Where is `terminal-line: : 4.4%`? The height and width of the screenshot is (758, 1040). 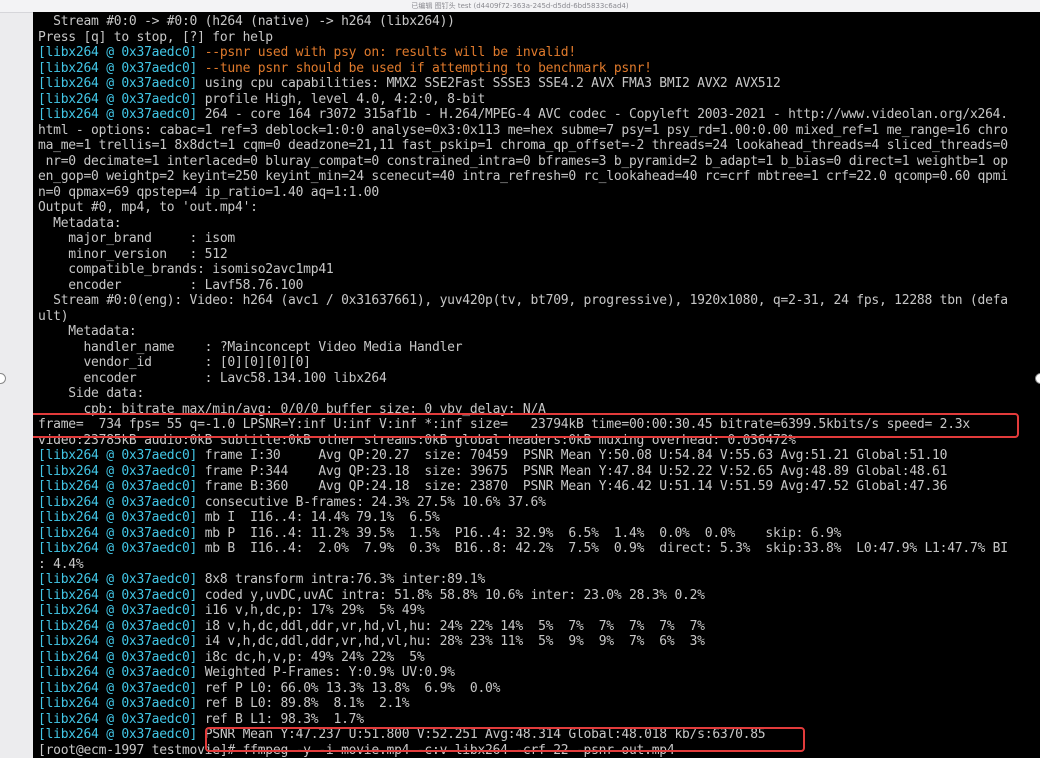
terminal-line: : 4.4% is located at coordinates (539, 565).